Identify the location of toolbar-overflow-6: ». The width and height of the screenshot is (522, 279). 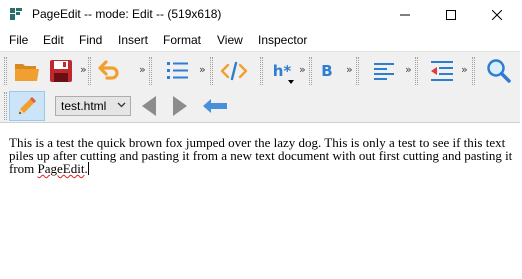
(408, 69).